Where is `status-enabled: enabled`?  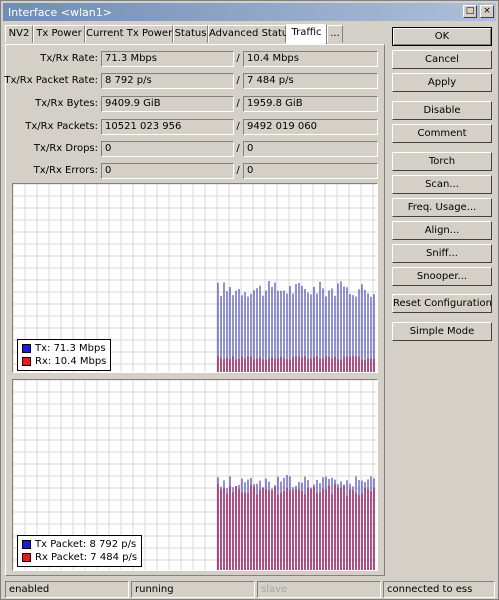 status-enabled: enabled is located at coordinates (67, 589).